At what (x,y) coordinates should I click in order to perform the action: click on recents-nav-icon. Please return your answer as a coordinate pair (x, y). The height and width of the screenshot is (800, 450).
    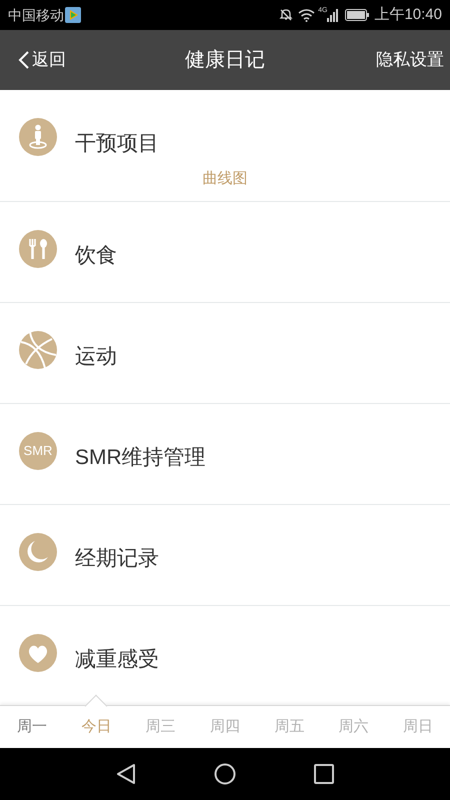
    Looking at the image, I should click on (324, 774).